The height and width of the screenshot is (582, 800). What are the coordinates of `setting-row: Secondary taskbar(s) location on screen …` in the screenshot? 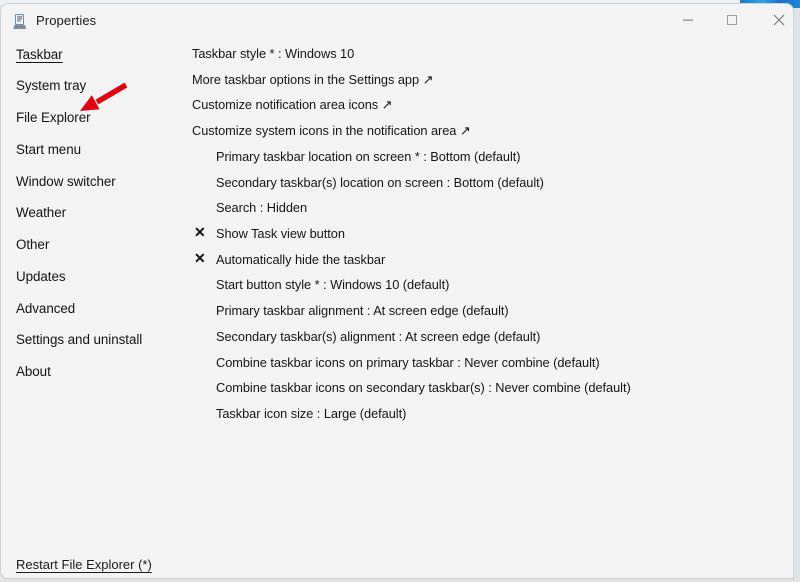 It's located at (380, 182).